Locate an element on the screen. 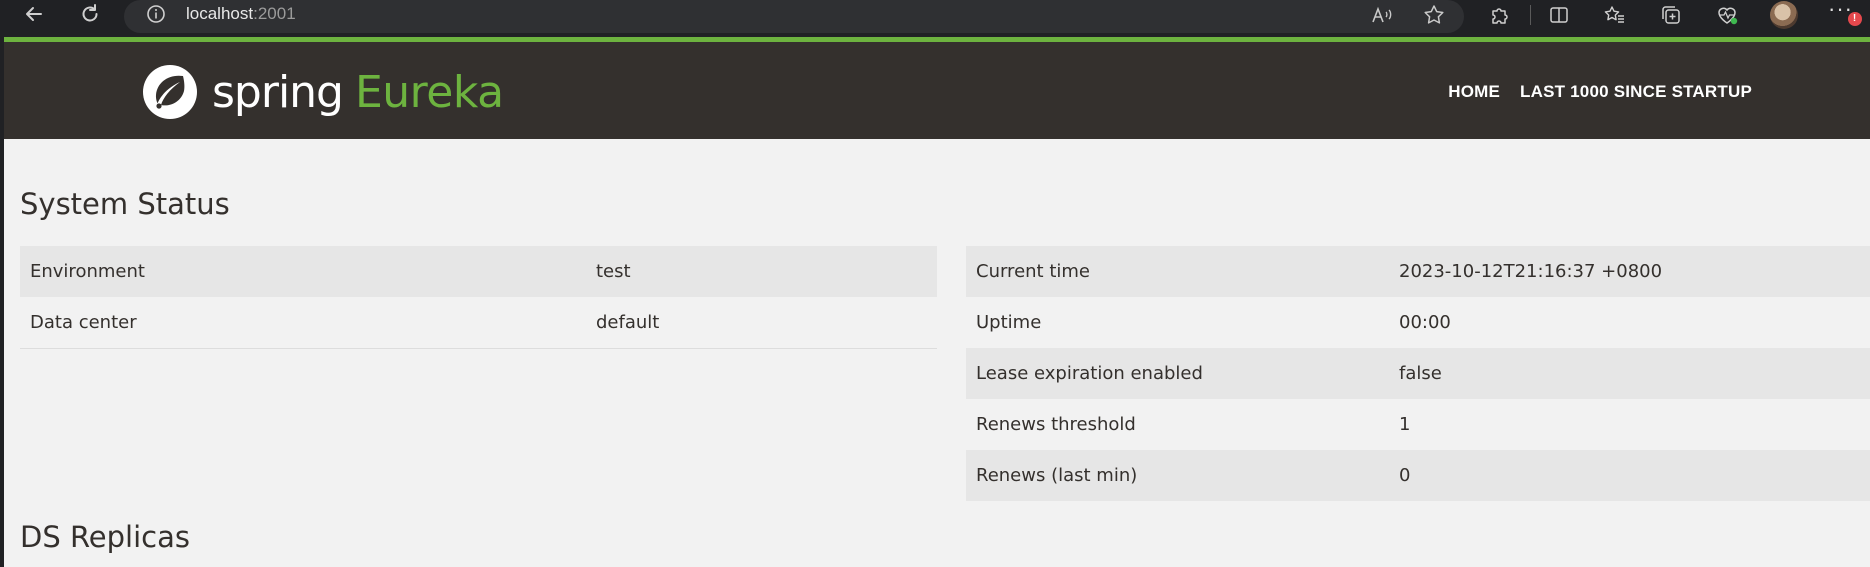 The height and width of the screenshot is (567, 1870). table-key: Environment is located at coordinates (303, 271).